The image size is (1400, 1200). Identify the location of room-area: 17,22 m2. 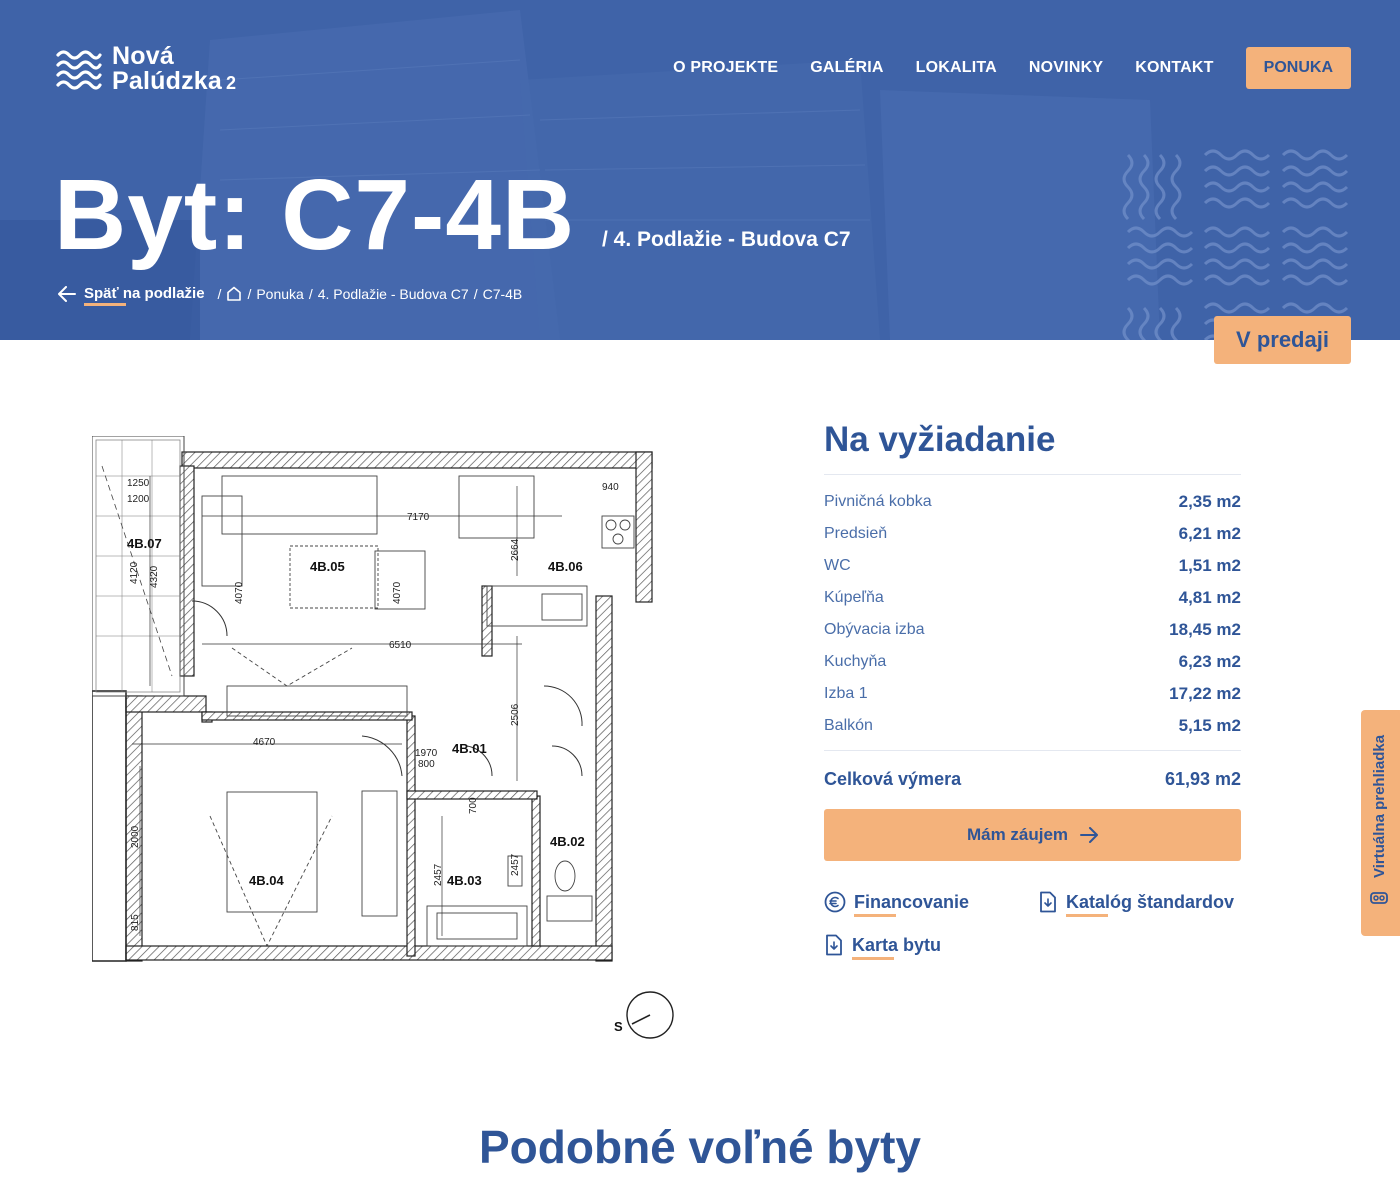
(1205, 693).